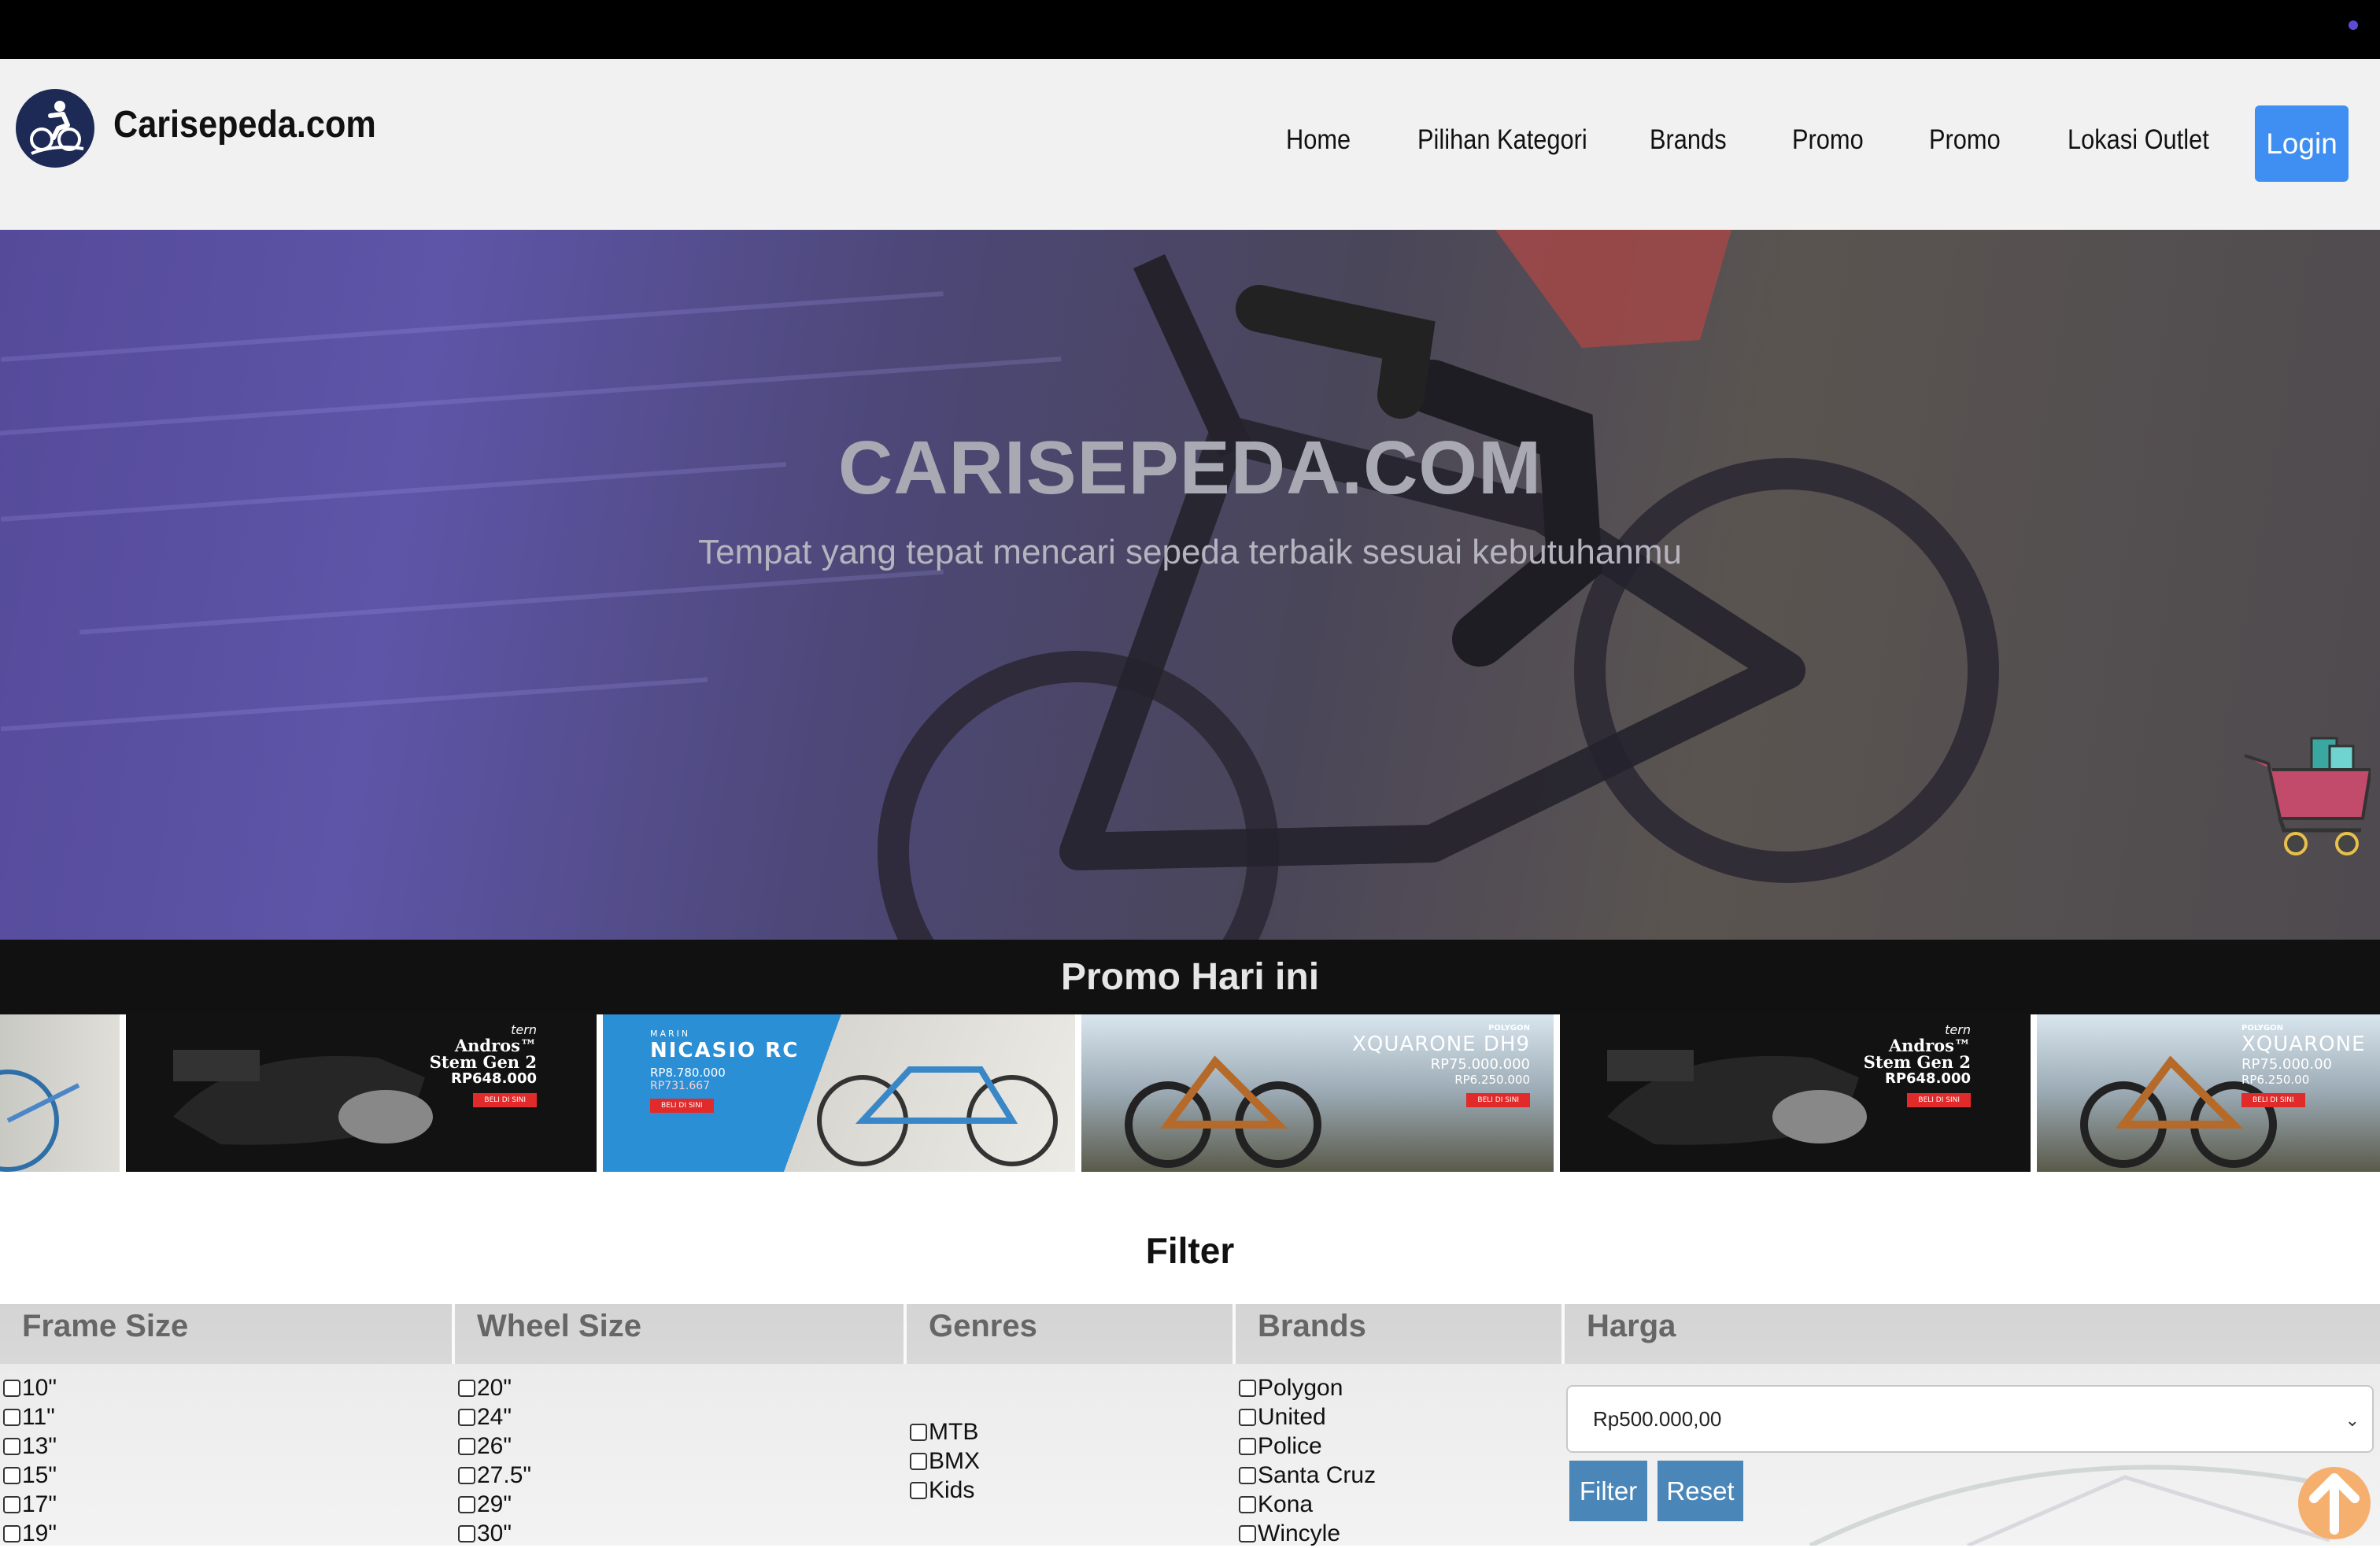  What do you see at coordinates (688, 1073) in the screenshot?
I see `slide-price: RP8.780.000` at bounding box center [688, 1073].